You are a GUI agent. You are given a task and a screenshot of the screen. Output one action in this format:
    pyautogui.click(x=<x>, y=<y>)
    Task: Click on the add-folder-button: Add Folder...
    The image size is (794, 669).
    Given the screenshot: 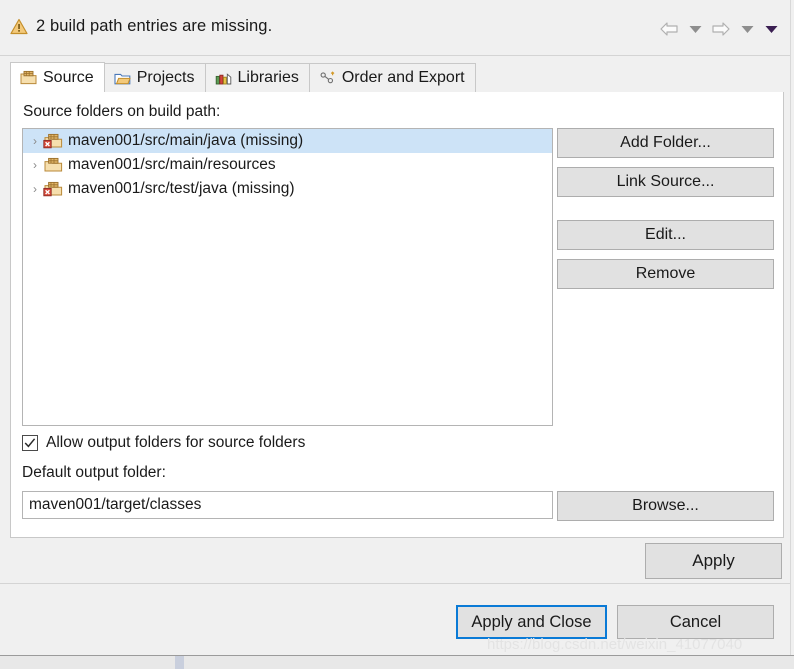 What is the action you would take?
    pyautogui.click(x=665, y=143)
    